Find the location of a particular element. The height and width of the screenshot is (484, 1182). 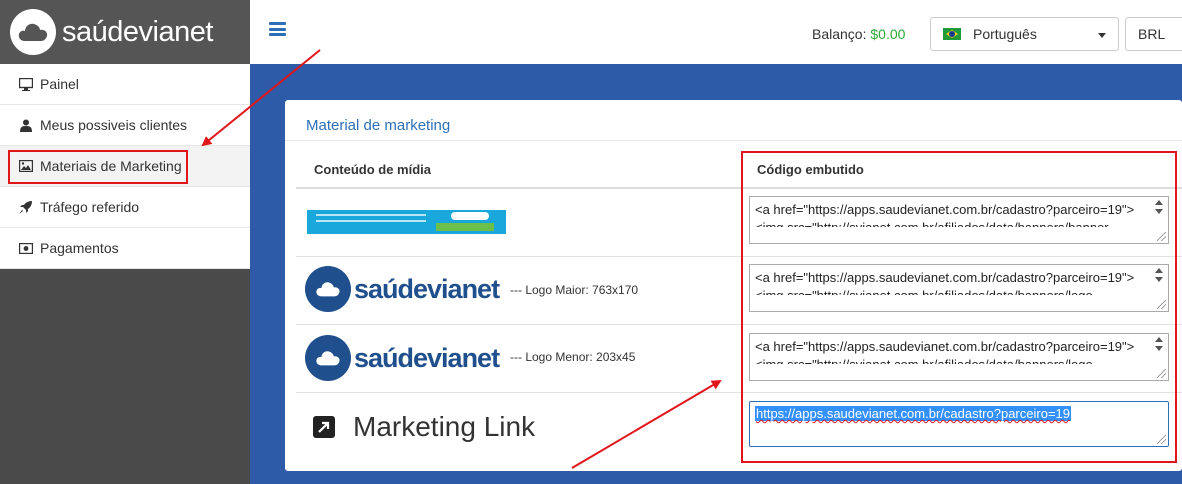

arrow-to-link is located at coordinates (646, 424).